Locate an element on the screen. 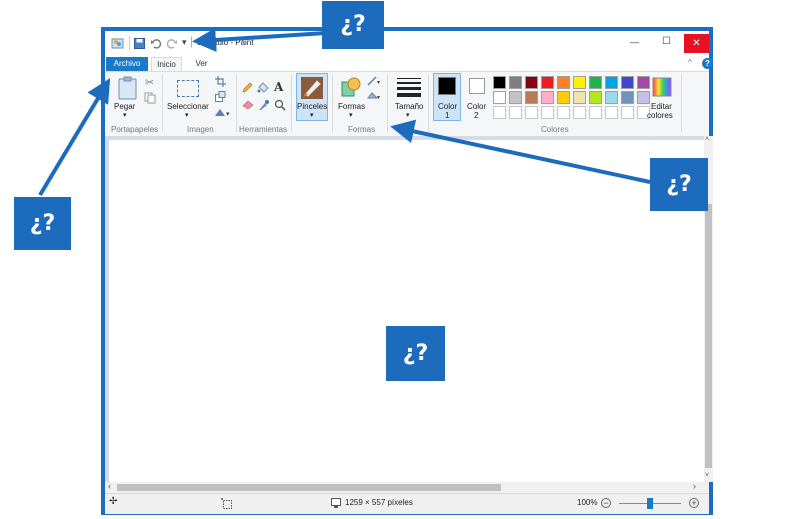 The height and width of the screenshot is (519, 800). arrow-to-title is located at coordinates (259, 40).